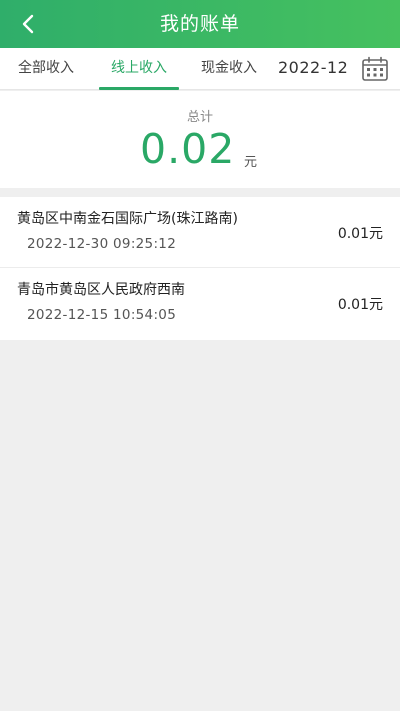 This screenshot has width=400, height=711. I want to click on calendar-button, so click(375, 69).